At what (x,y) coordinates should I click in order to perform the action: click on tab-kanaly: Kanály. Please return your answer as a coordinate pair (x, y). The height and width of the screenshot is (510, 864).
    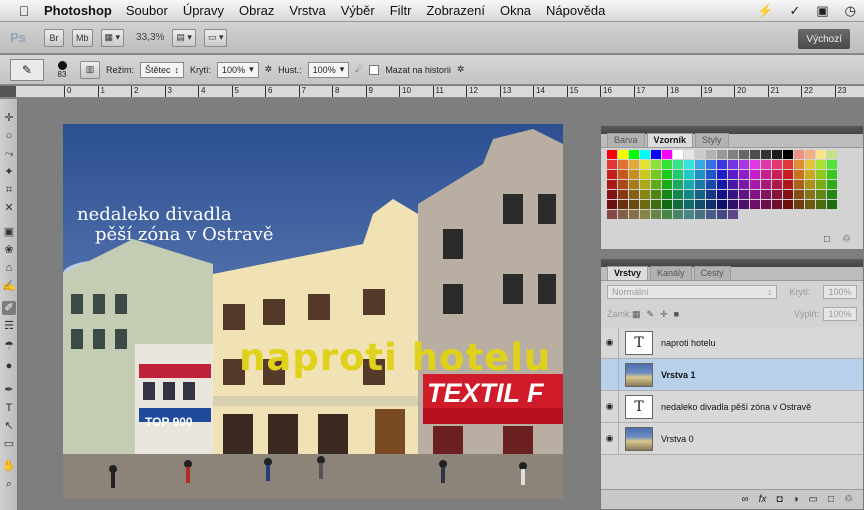
    Looking at the image, I should click on (671, 273).